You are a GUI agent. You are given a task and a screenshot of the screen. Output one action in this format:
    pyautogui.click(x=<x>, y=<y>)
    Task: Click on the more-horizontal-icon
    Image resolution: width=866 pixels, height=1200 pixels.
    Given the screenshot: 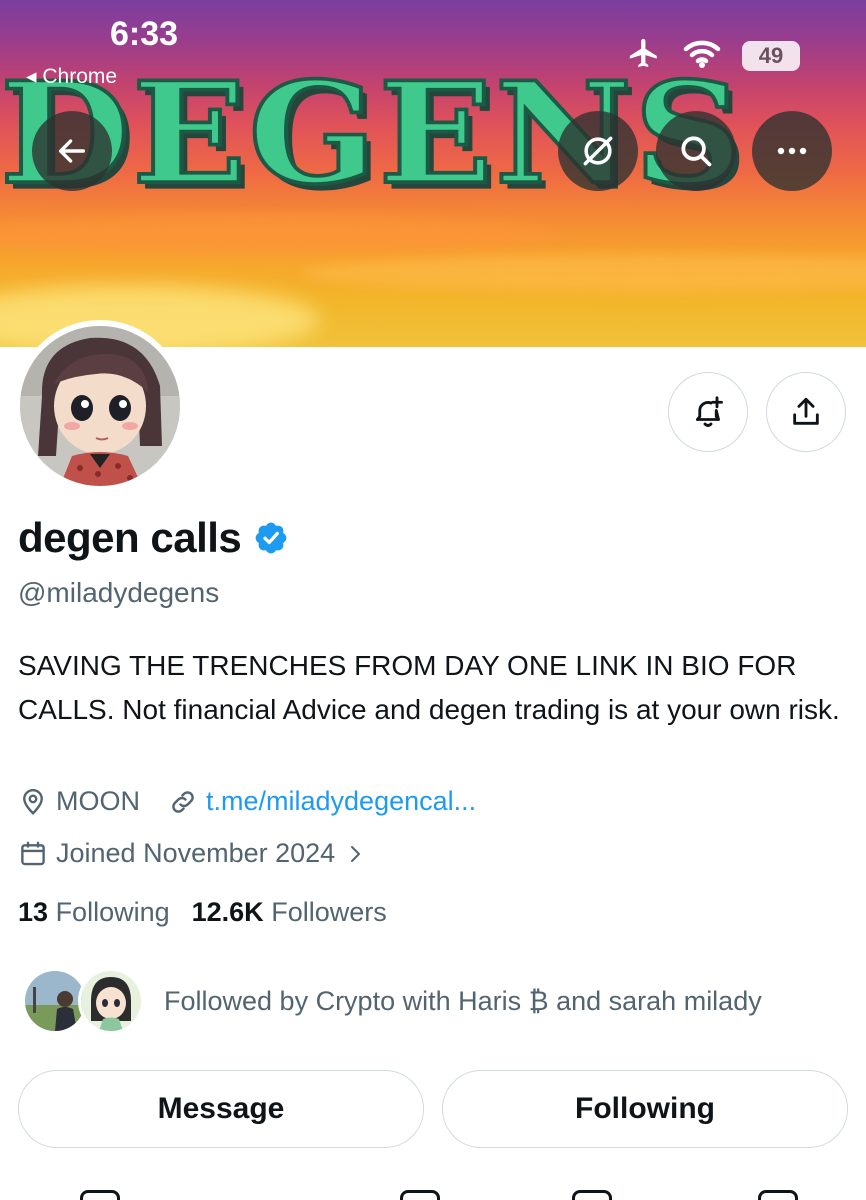 What is the action you would take?
    pyautogui.click(x=792, y=151)
    